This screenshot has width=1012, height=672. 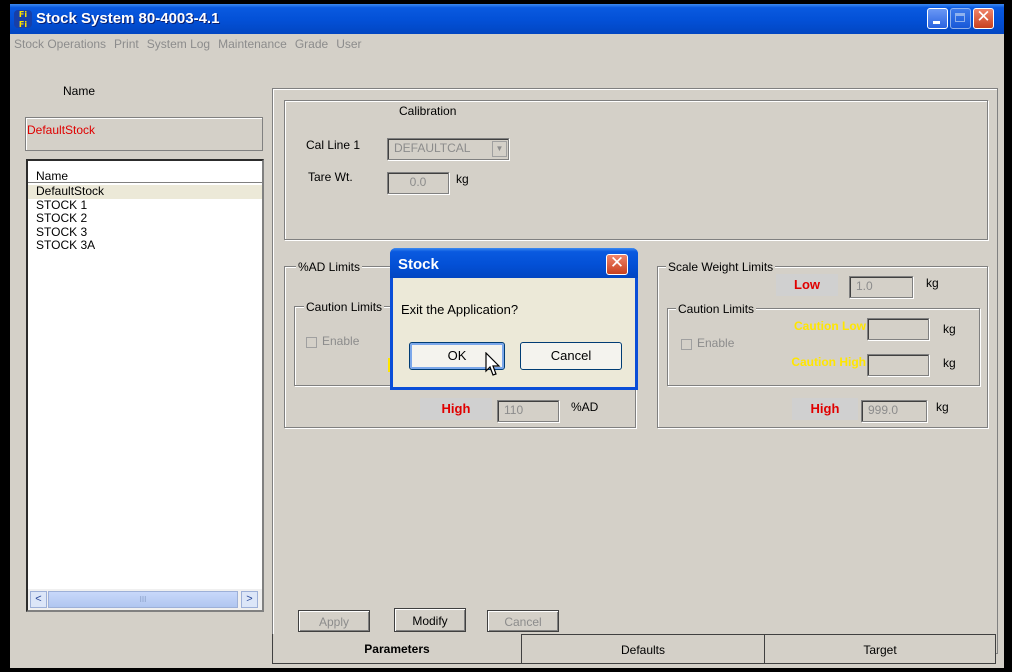 I want to click on scroll-thumb: III, so click(x=143, y=599).